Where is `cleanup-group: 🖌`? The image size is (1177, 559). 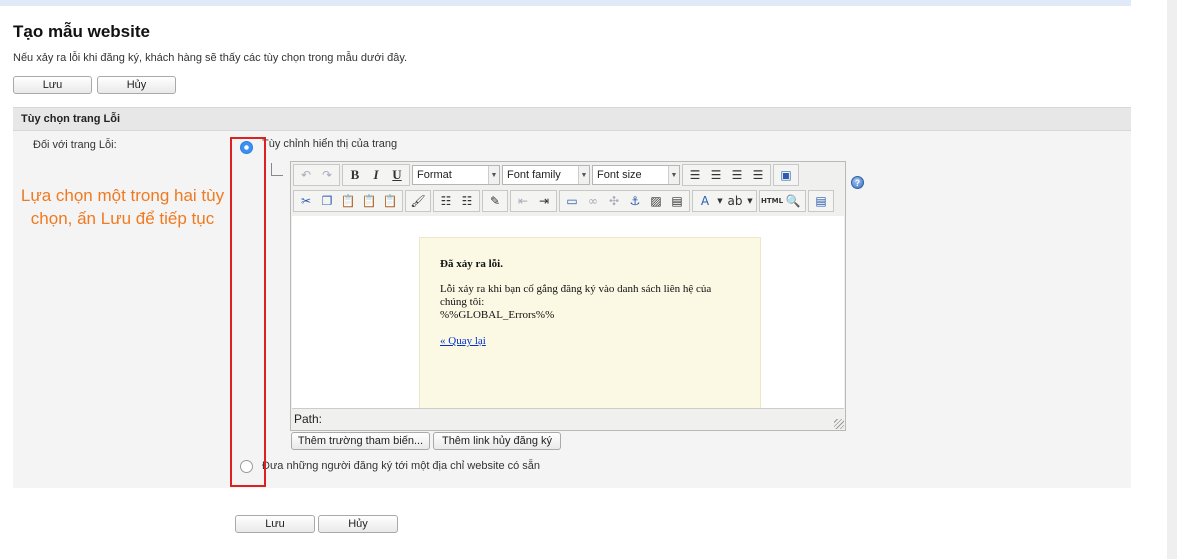 cleanup-group: 🖌 is located at coordinates (418, 201).